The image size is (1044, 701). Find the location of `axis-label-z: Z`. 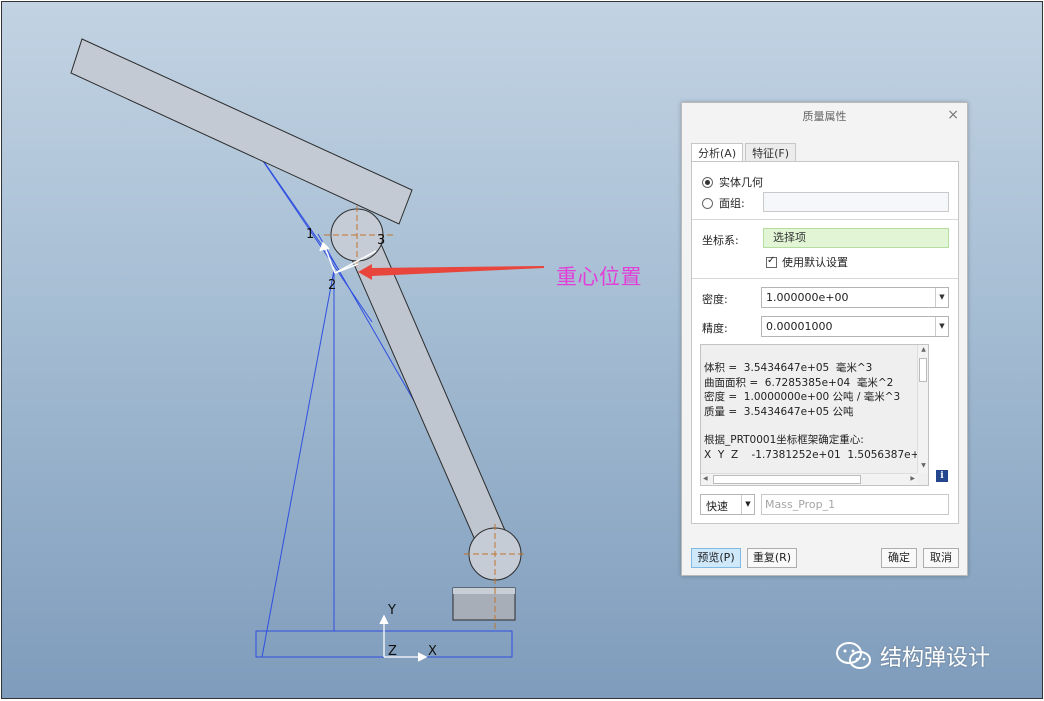

axis-label-z: Z is located at coordinates (392, 651).